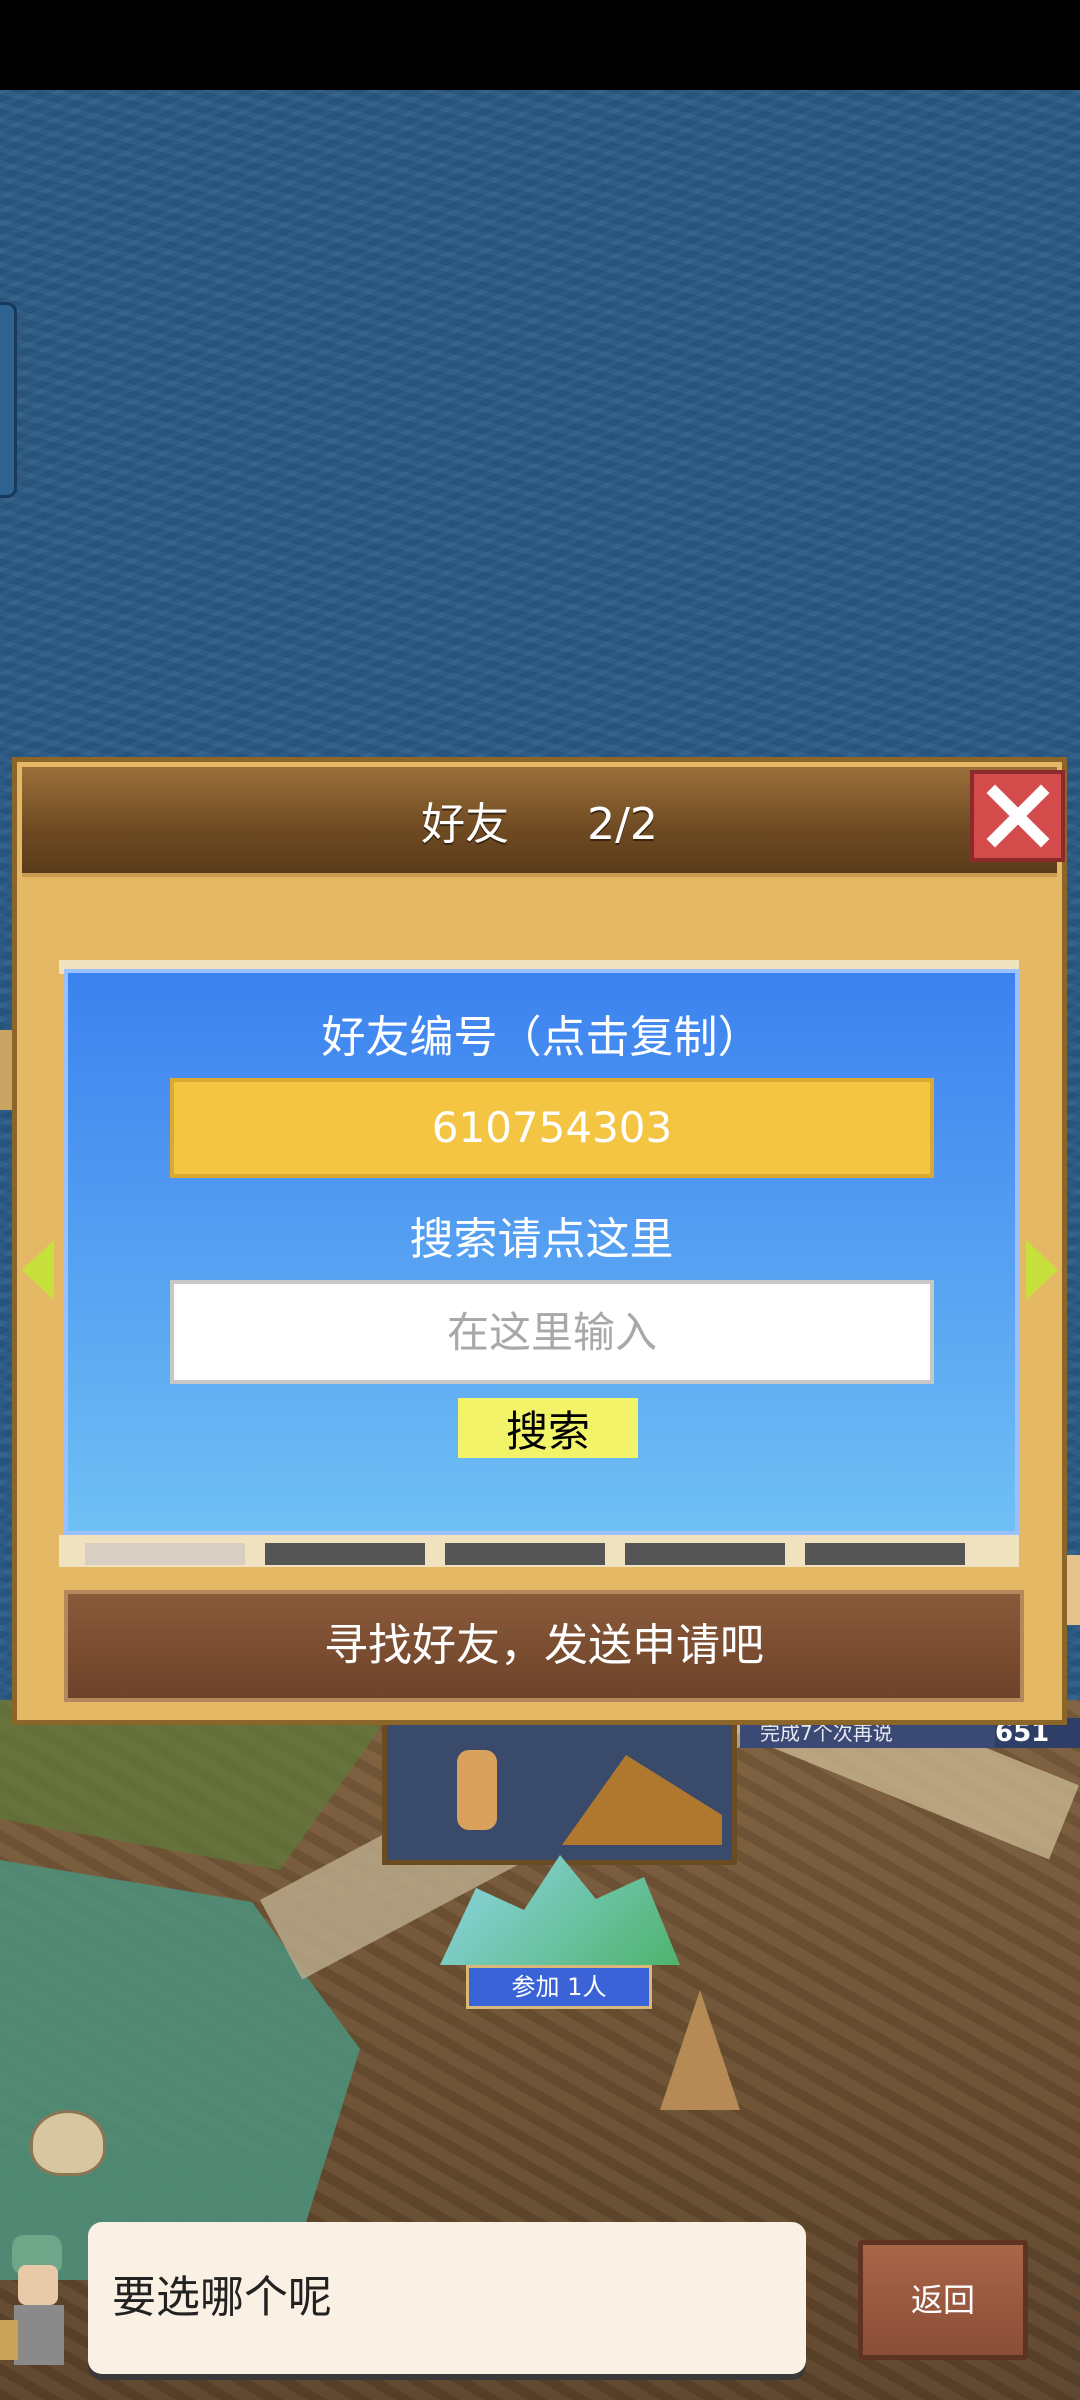 This screenshot has height=2400, width=1080. I want to click on panel-page-indicator: 2/2, so click(622, 824).